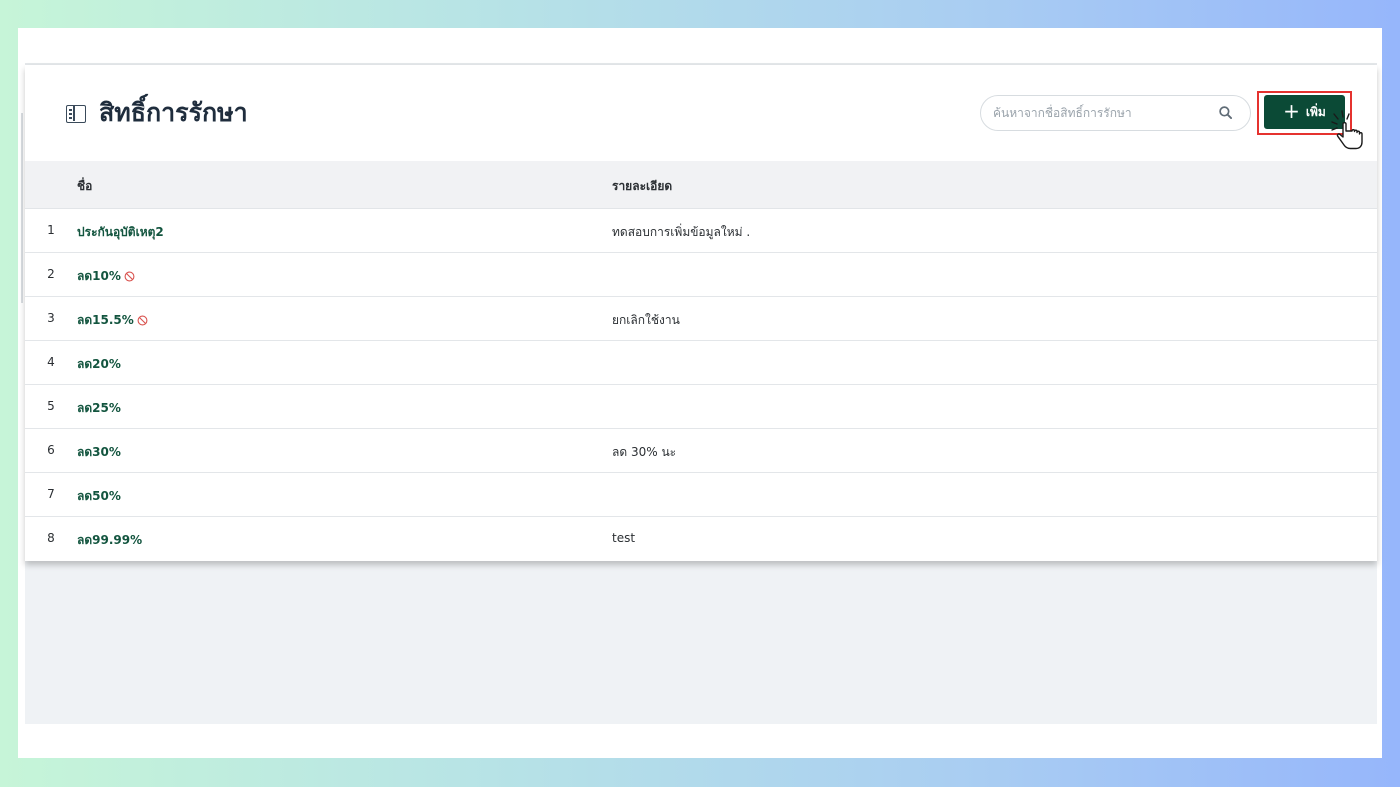 The width and height of the screenshot is (1400, 787). Describe the element at coordinates (1315, 111) in the screenshot. I see `add-button-label: เพิ่ม` at that location.